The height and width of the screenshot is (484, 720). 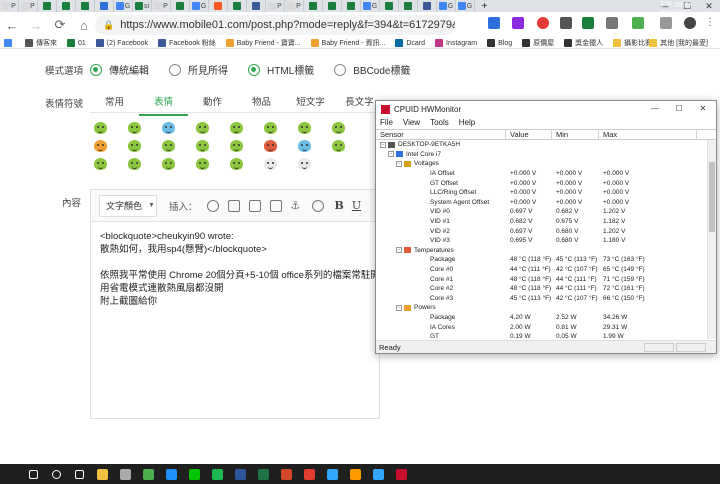 What do you see at coordinates (9, 43) in the screenshot?
I see `bookmark-item` at bounding box center [9, 43].